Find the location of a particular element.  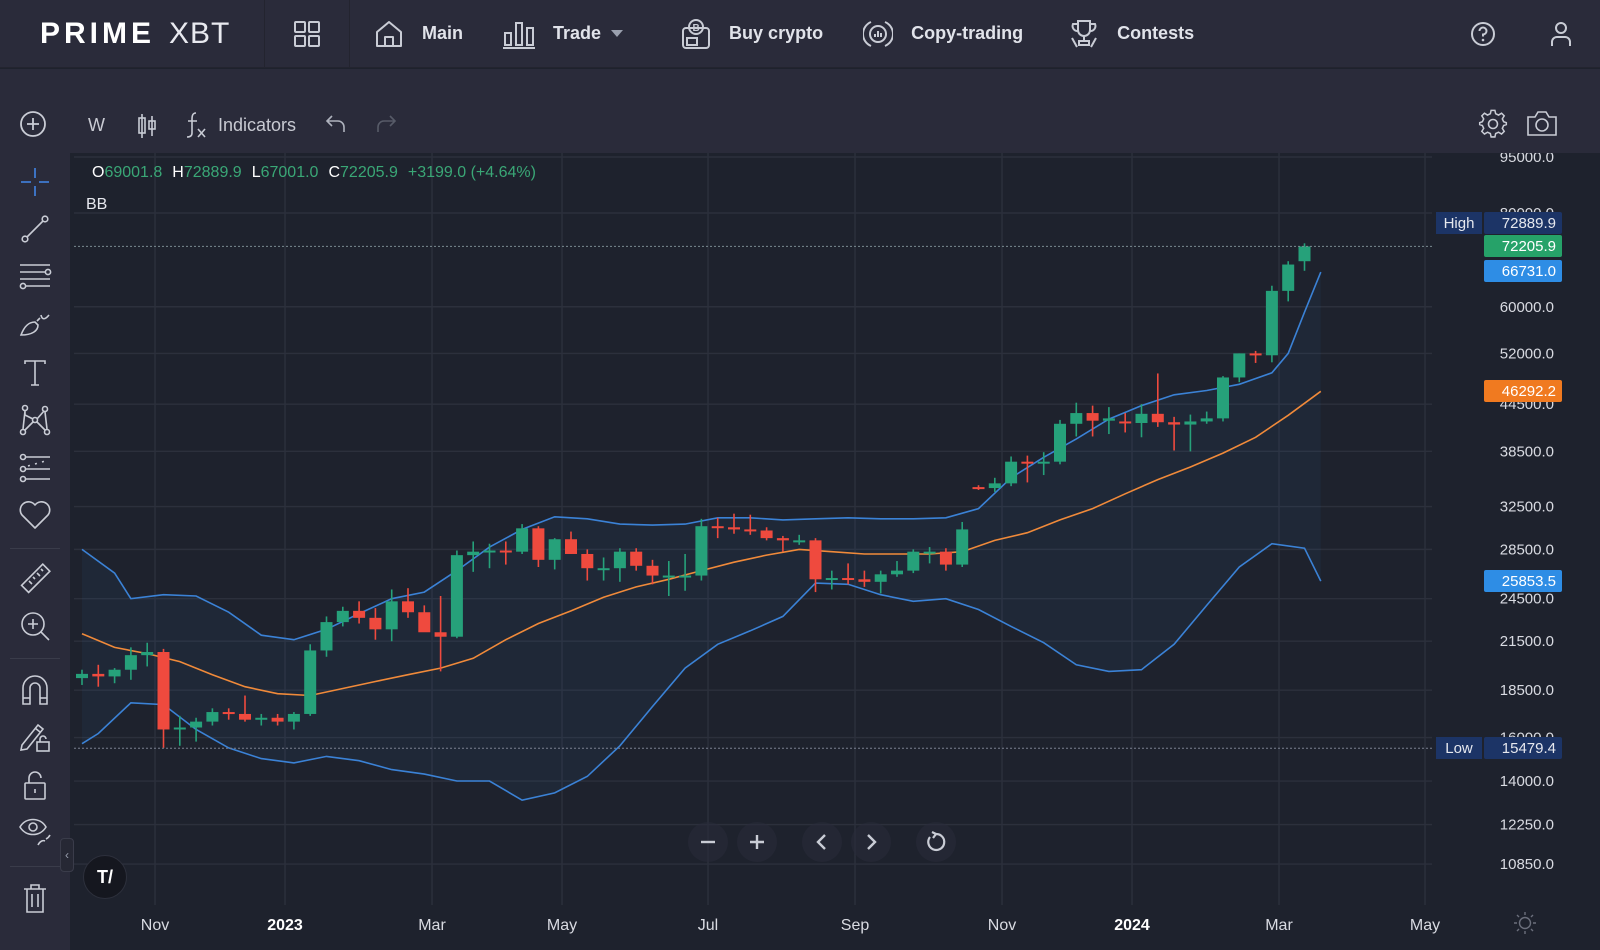

tool-zoom is located at coordinates (35, 626).